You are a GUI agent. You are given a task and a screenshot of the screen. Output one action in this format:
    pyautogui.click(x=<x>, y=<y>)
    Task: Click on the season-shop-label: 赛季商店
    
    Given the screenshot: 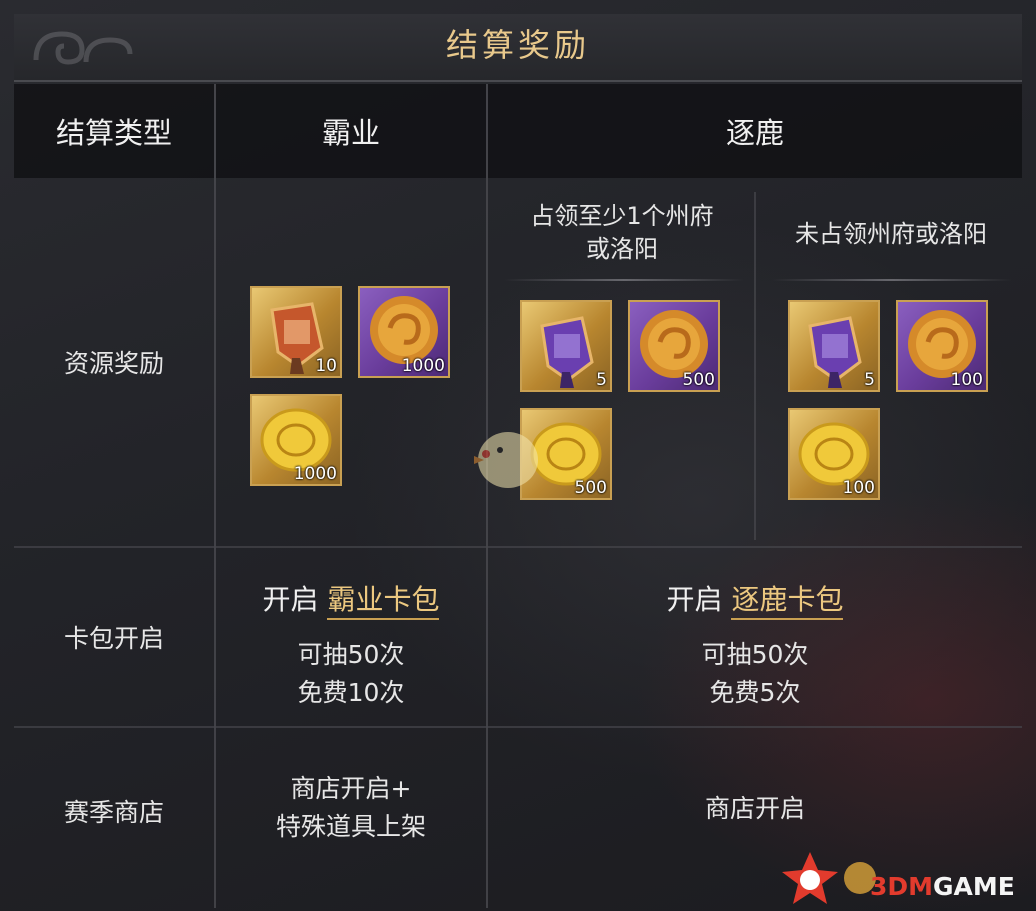 What is the action you would take?
    pyautogui.click(x=113, y=812)
    